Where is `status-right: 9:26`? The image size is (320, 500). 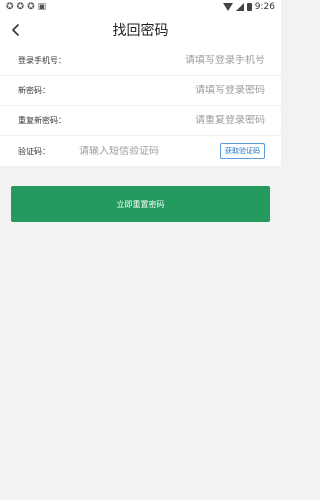
status-right: 9:26 is located at coordinates (248, 7).